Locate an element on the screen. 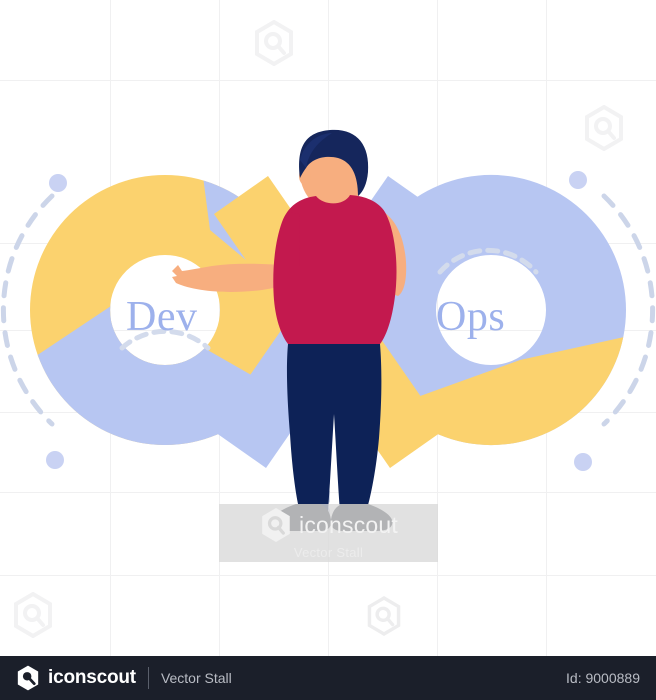 The height and width of the screenshot is (700, 656). footer-brand-label: iconscout is located at coordinates (92, 677).